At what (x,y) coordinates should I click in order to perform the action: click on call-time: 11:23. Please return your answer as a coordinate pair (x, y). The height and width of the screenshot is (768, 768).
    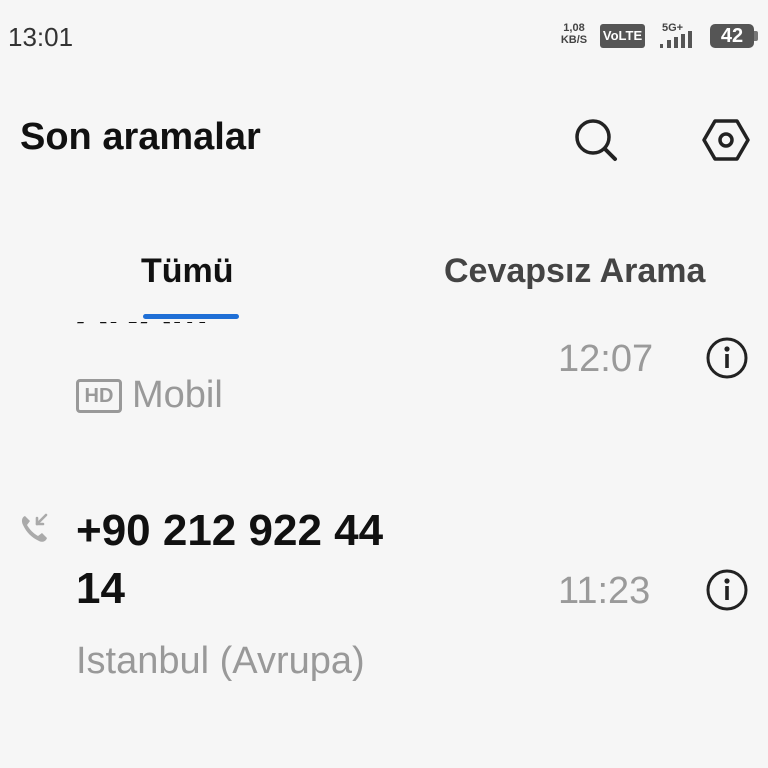
    Looking at the image, I should click on (604, 591).